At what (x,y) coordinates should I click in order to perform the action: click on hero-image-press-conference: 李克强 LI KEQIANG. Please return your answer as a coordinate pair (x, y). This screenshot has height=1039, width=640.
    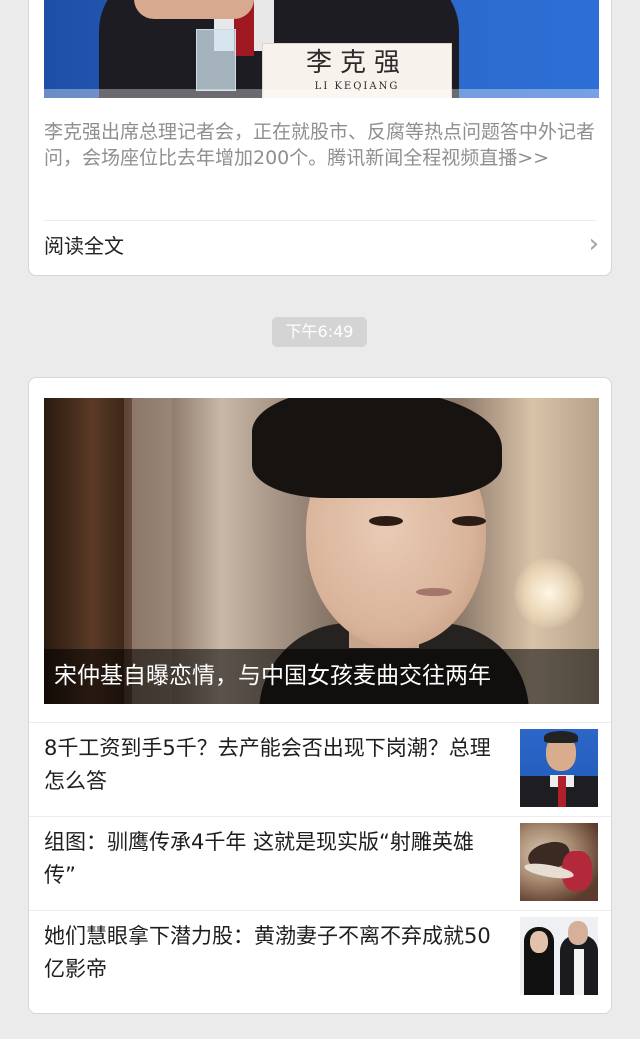
    Looking at the image, I should click on (321, 49).